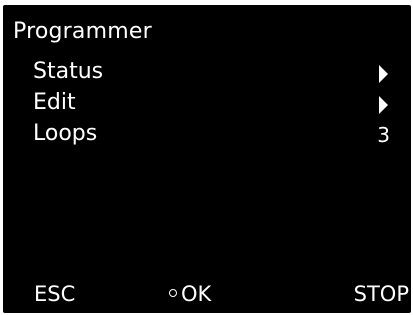 This screenshot has height=315, width=413. Describe the element at coordinates (54, 294) in the screenshot. I see `esc-softkey: ESC` at that location.